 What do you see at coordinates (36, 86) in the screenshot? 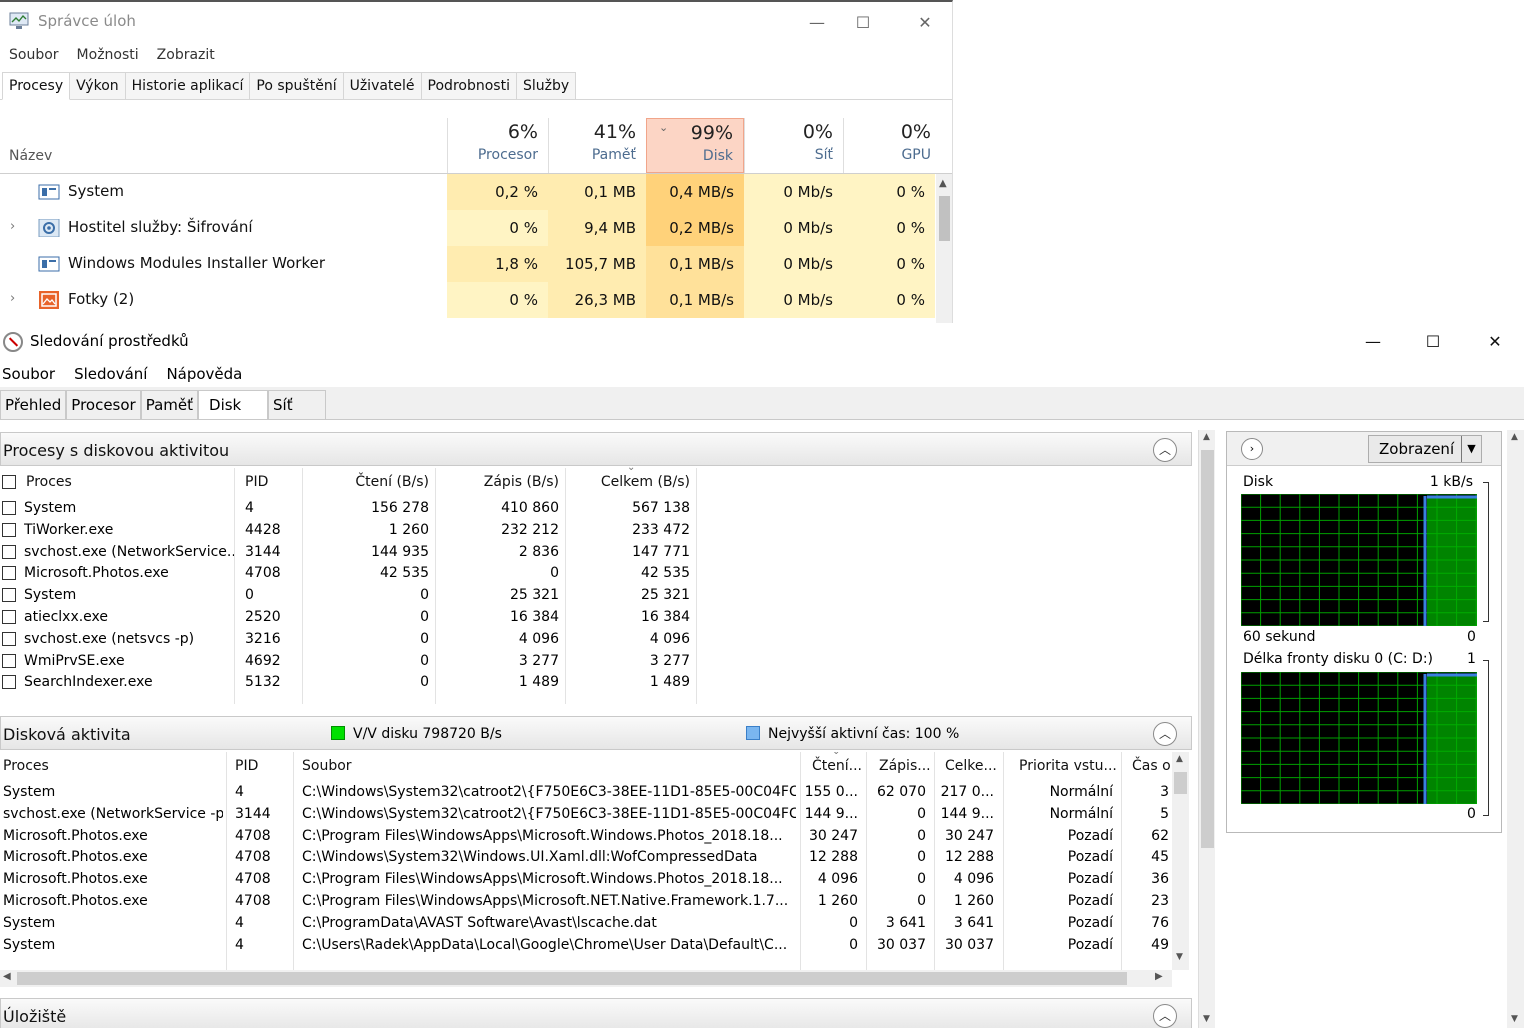
I see `tab-processes: Procesy` at bounding box center [36, 86].